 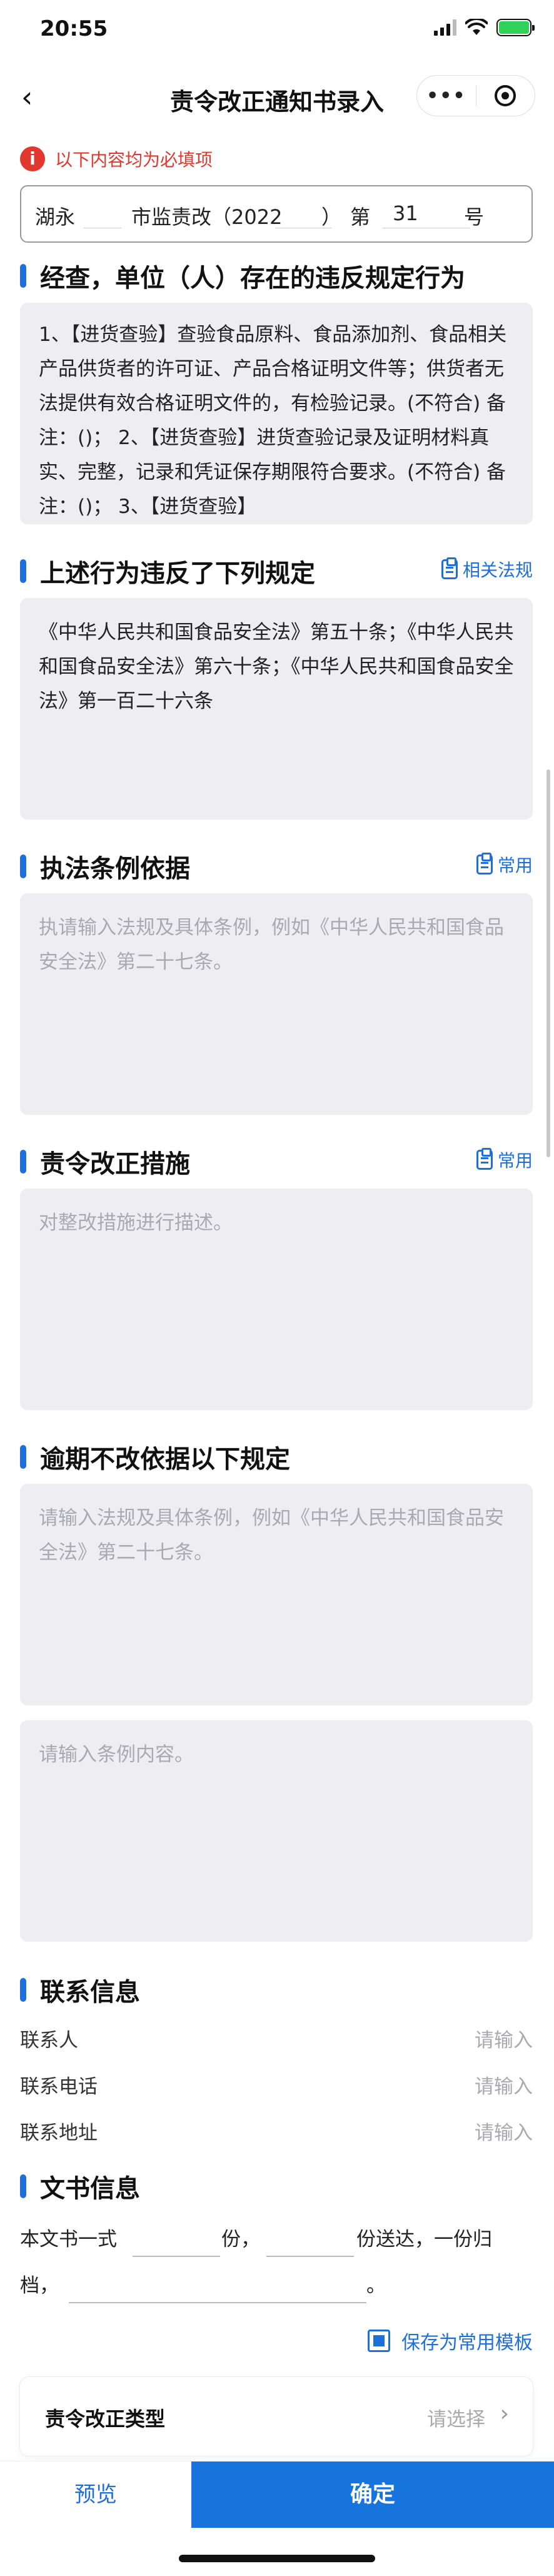 What do you see at coordinates (105, 2419) in the screenshot?
I see `correction-type-label: 责令改正类型` at bounding box center [105, 2419].